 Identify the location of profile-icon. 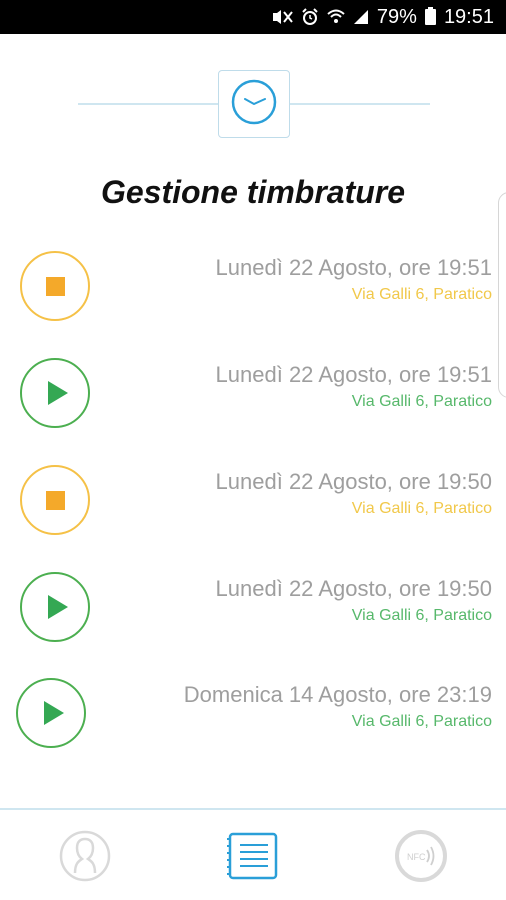
(85, 858).